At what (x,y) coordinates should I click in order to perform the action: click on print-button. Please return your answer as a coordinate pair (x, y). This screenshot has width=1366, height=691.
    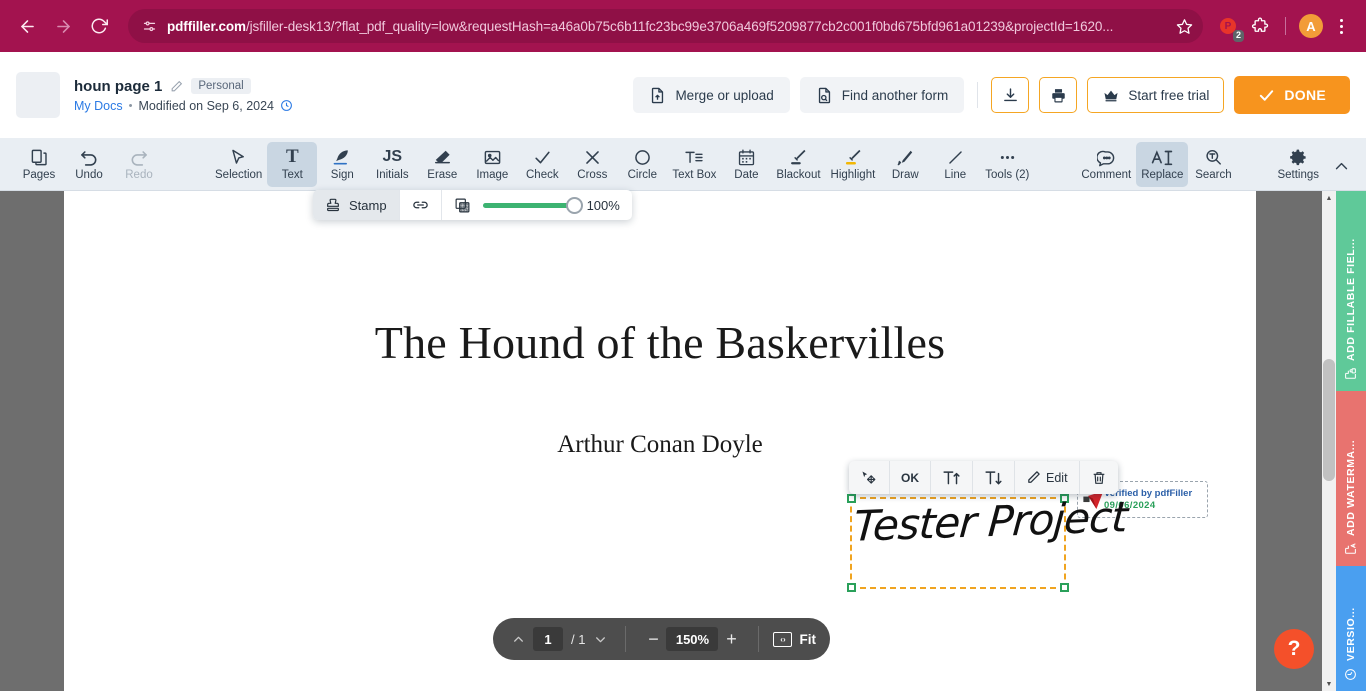
    Looking at the image, I should click on (1058, 95).